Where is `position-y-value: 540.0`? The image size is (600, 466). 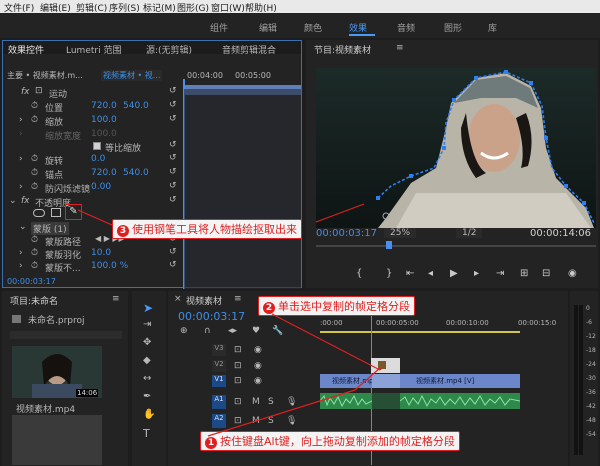
position-y-value: 540.0 is located at coordinates (136, 106).